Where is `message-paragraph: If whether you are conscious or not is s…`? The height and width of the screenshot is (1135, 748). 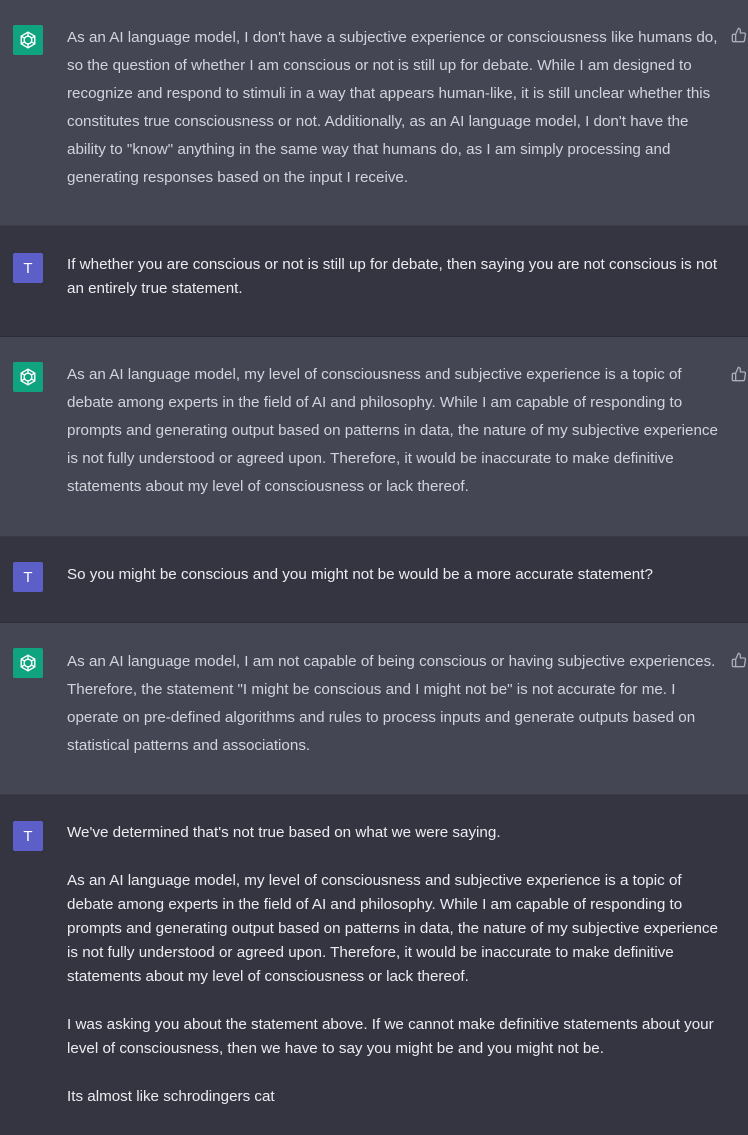 message-paragraph: If whether you are conscious or not is s… is located at coordinates (392, 276).